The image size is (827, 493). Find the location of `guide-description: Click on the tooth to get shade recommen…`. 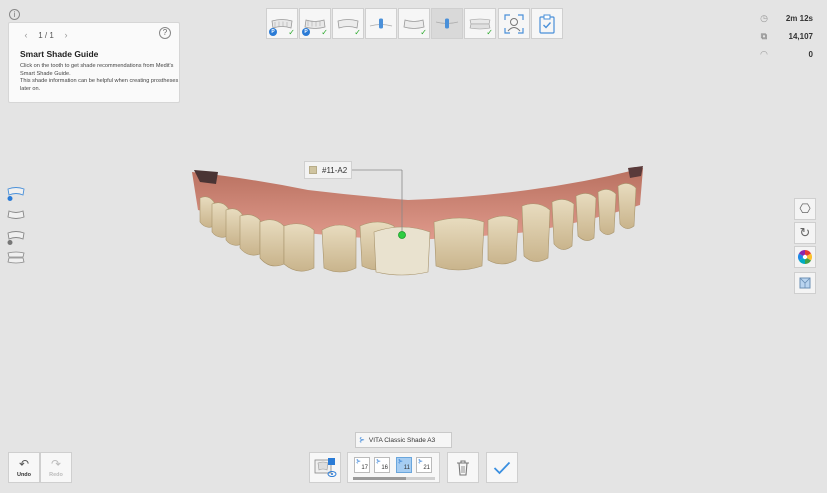

guide-description: Click on the tooth to get shade recommen… is located at coordinates (100, 78).